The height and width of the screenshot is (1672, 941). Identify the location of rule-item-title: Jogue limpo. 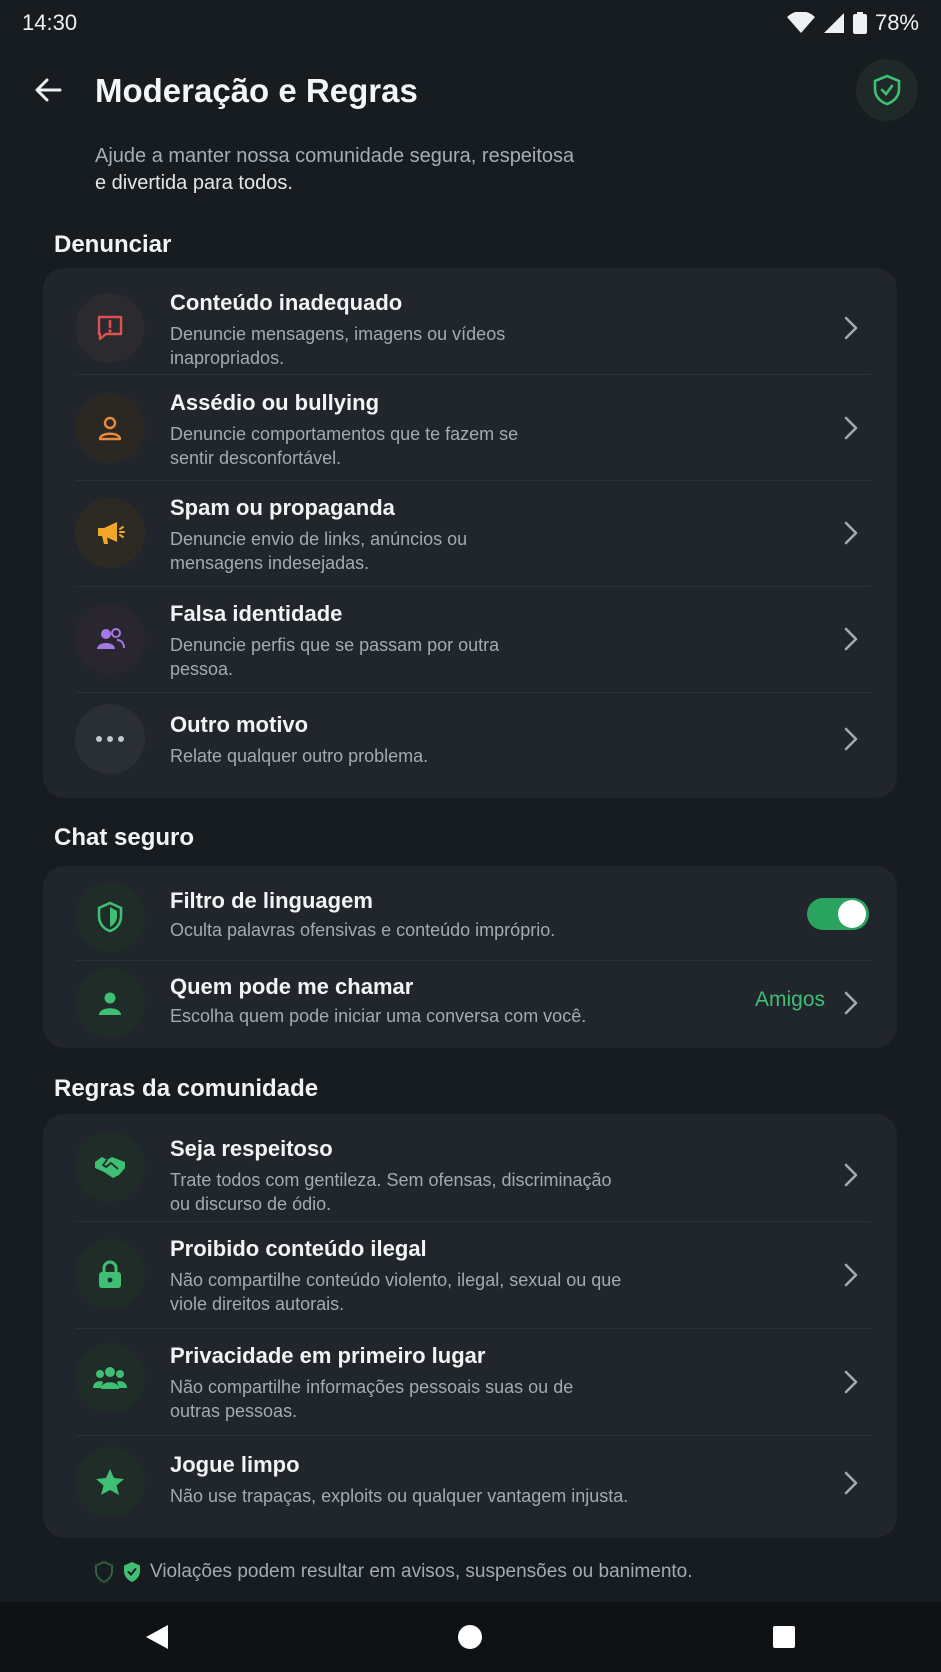
(235, 1464).